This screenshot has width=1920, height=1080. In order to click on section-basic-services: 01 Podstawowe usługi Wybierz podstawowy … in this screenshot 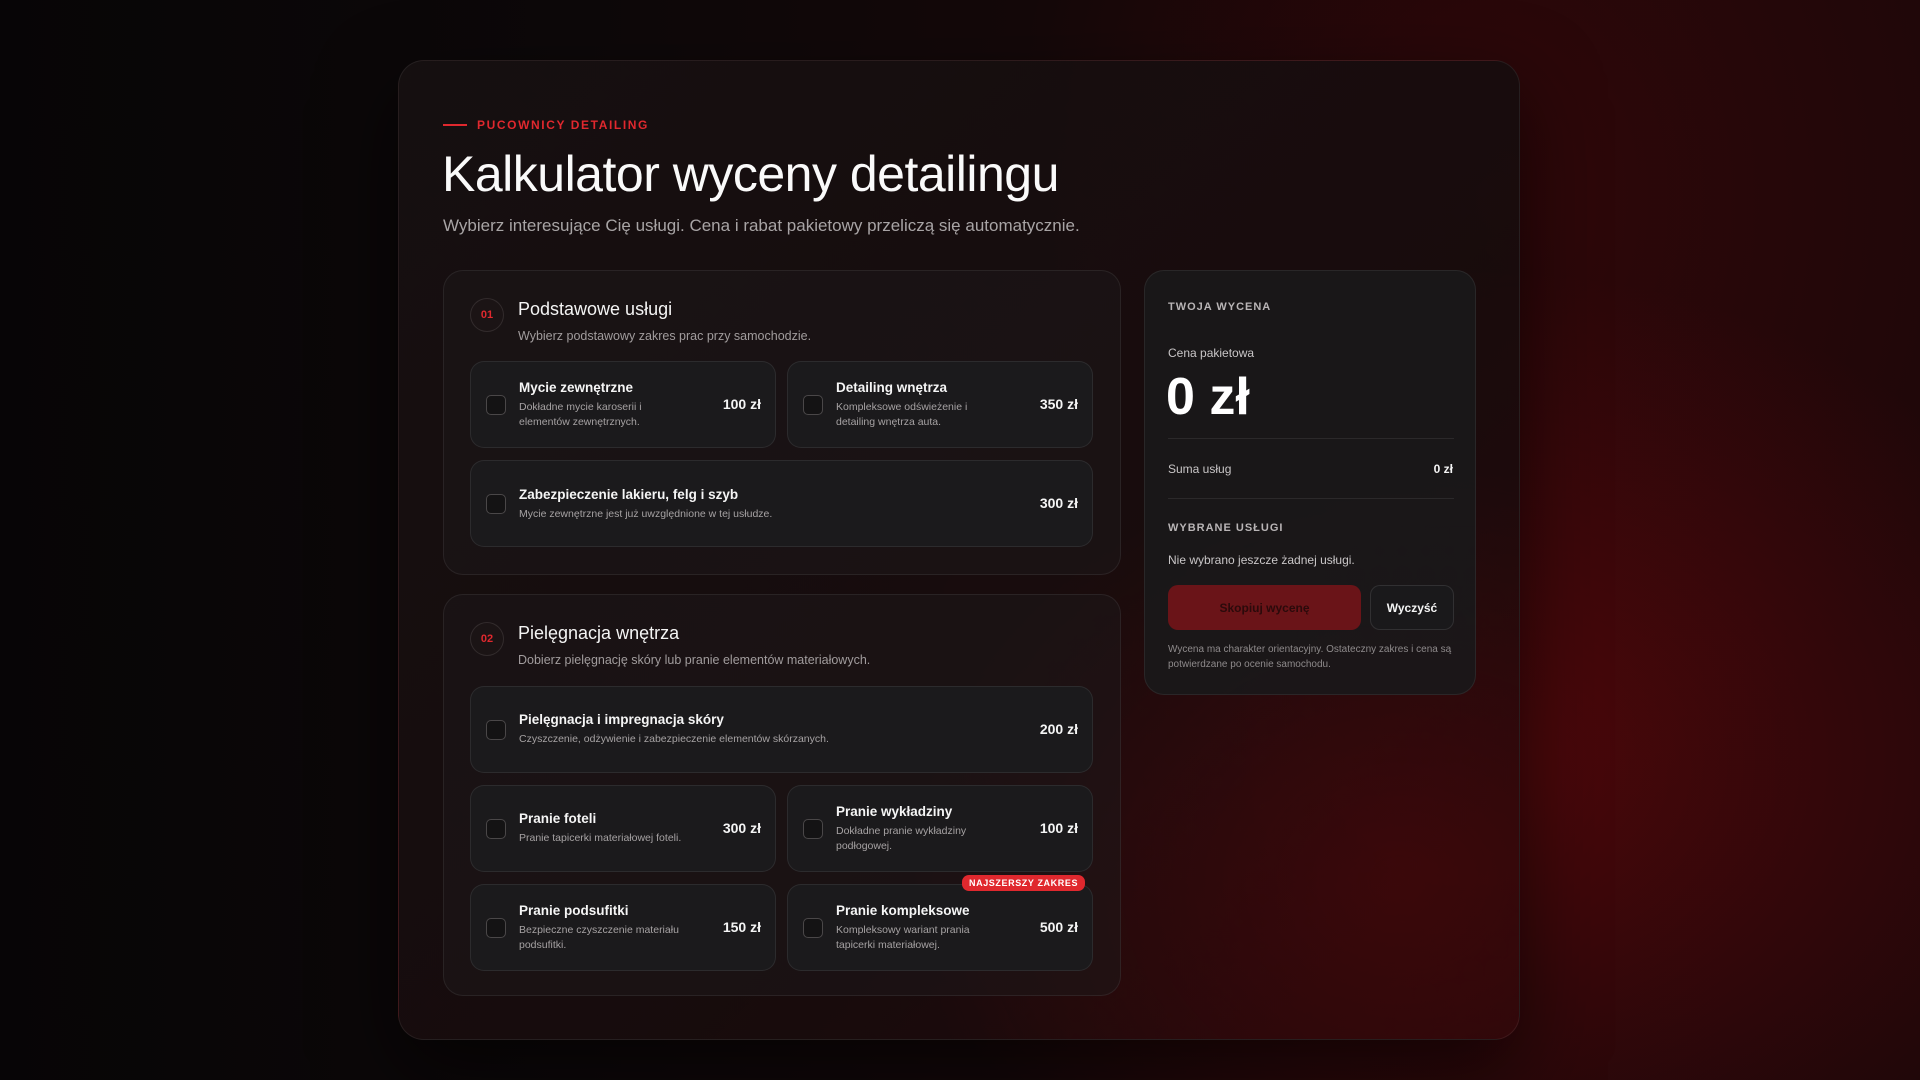, I will do `click(782, 422)`.